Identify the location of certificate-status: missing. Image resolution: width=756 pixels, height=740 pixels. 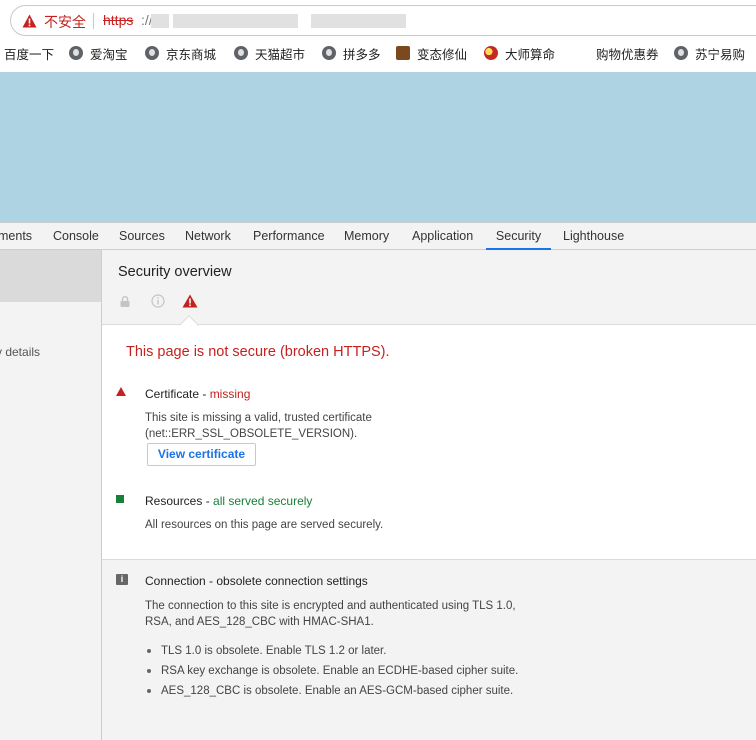
(230, 394).